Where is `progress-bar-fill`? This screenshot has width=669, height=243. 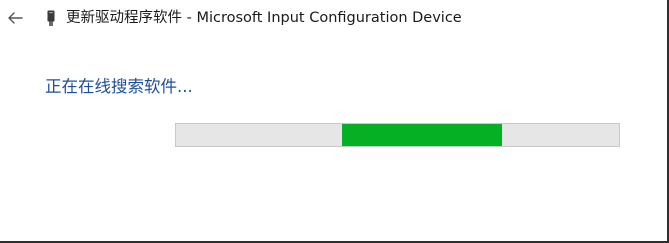
progress-bar-fill is located at coordinates (422, 135).